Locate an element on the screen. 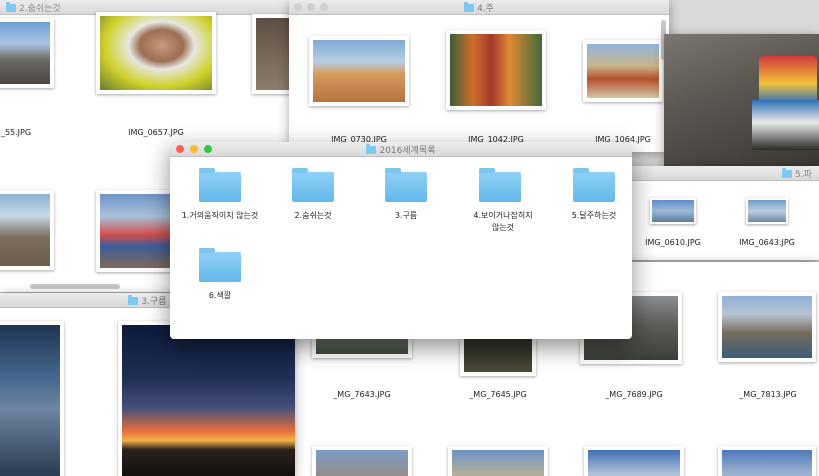  window-title-text: 2016세계목록 is located at coordinates (407, 150).